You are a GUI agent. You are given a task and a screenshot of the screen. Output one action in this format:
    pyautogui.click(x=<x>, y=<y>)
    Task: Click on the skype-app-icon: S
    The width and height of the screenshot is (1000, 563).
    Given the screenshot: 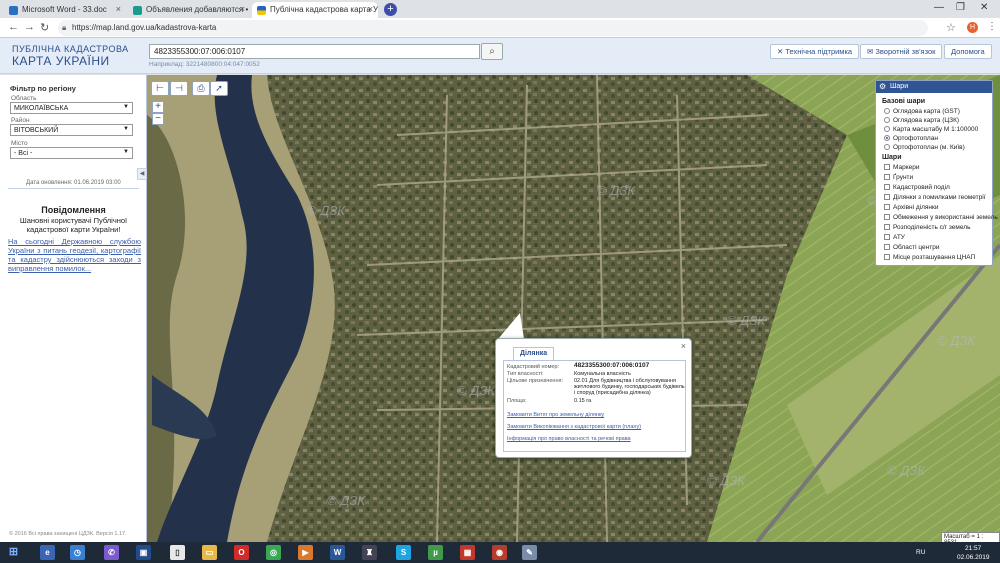 What is the action you would take?
    pyautogui.click(x=403, y=552)
    